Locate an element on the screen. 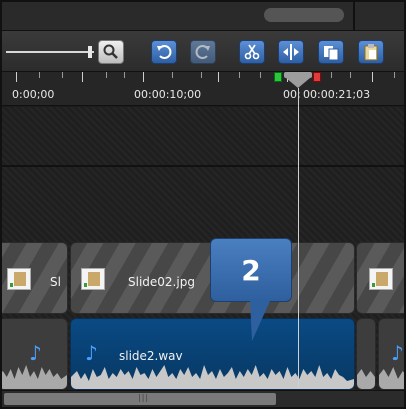  callout-pointer is located at coordinates (260, 321).